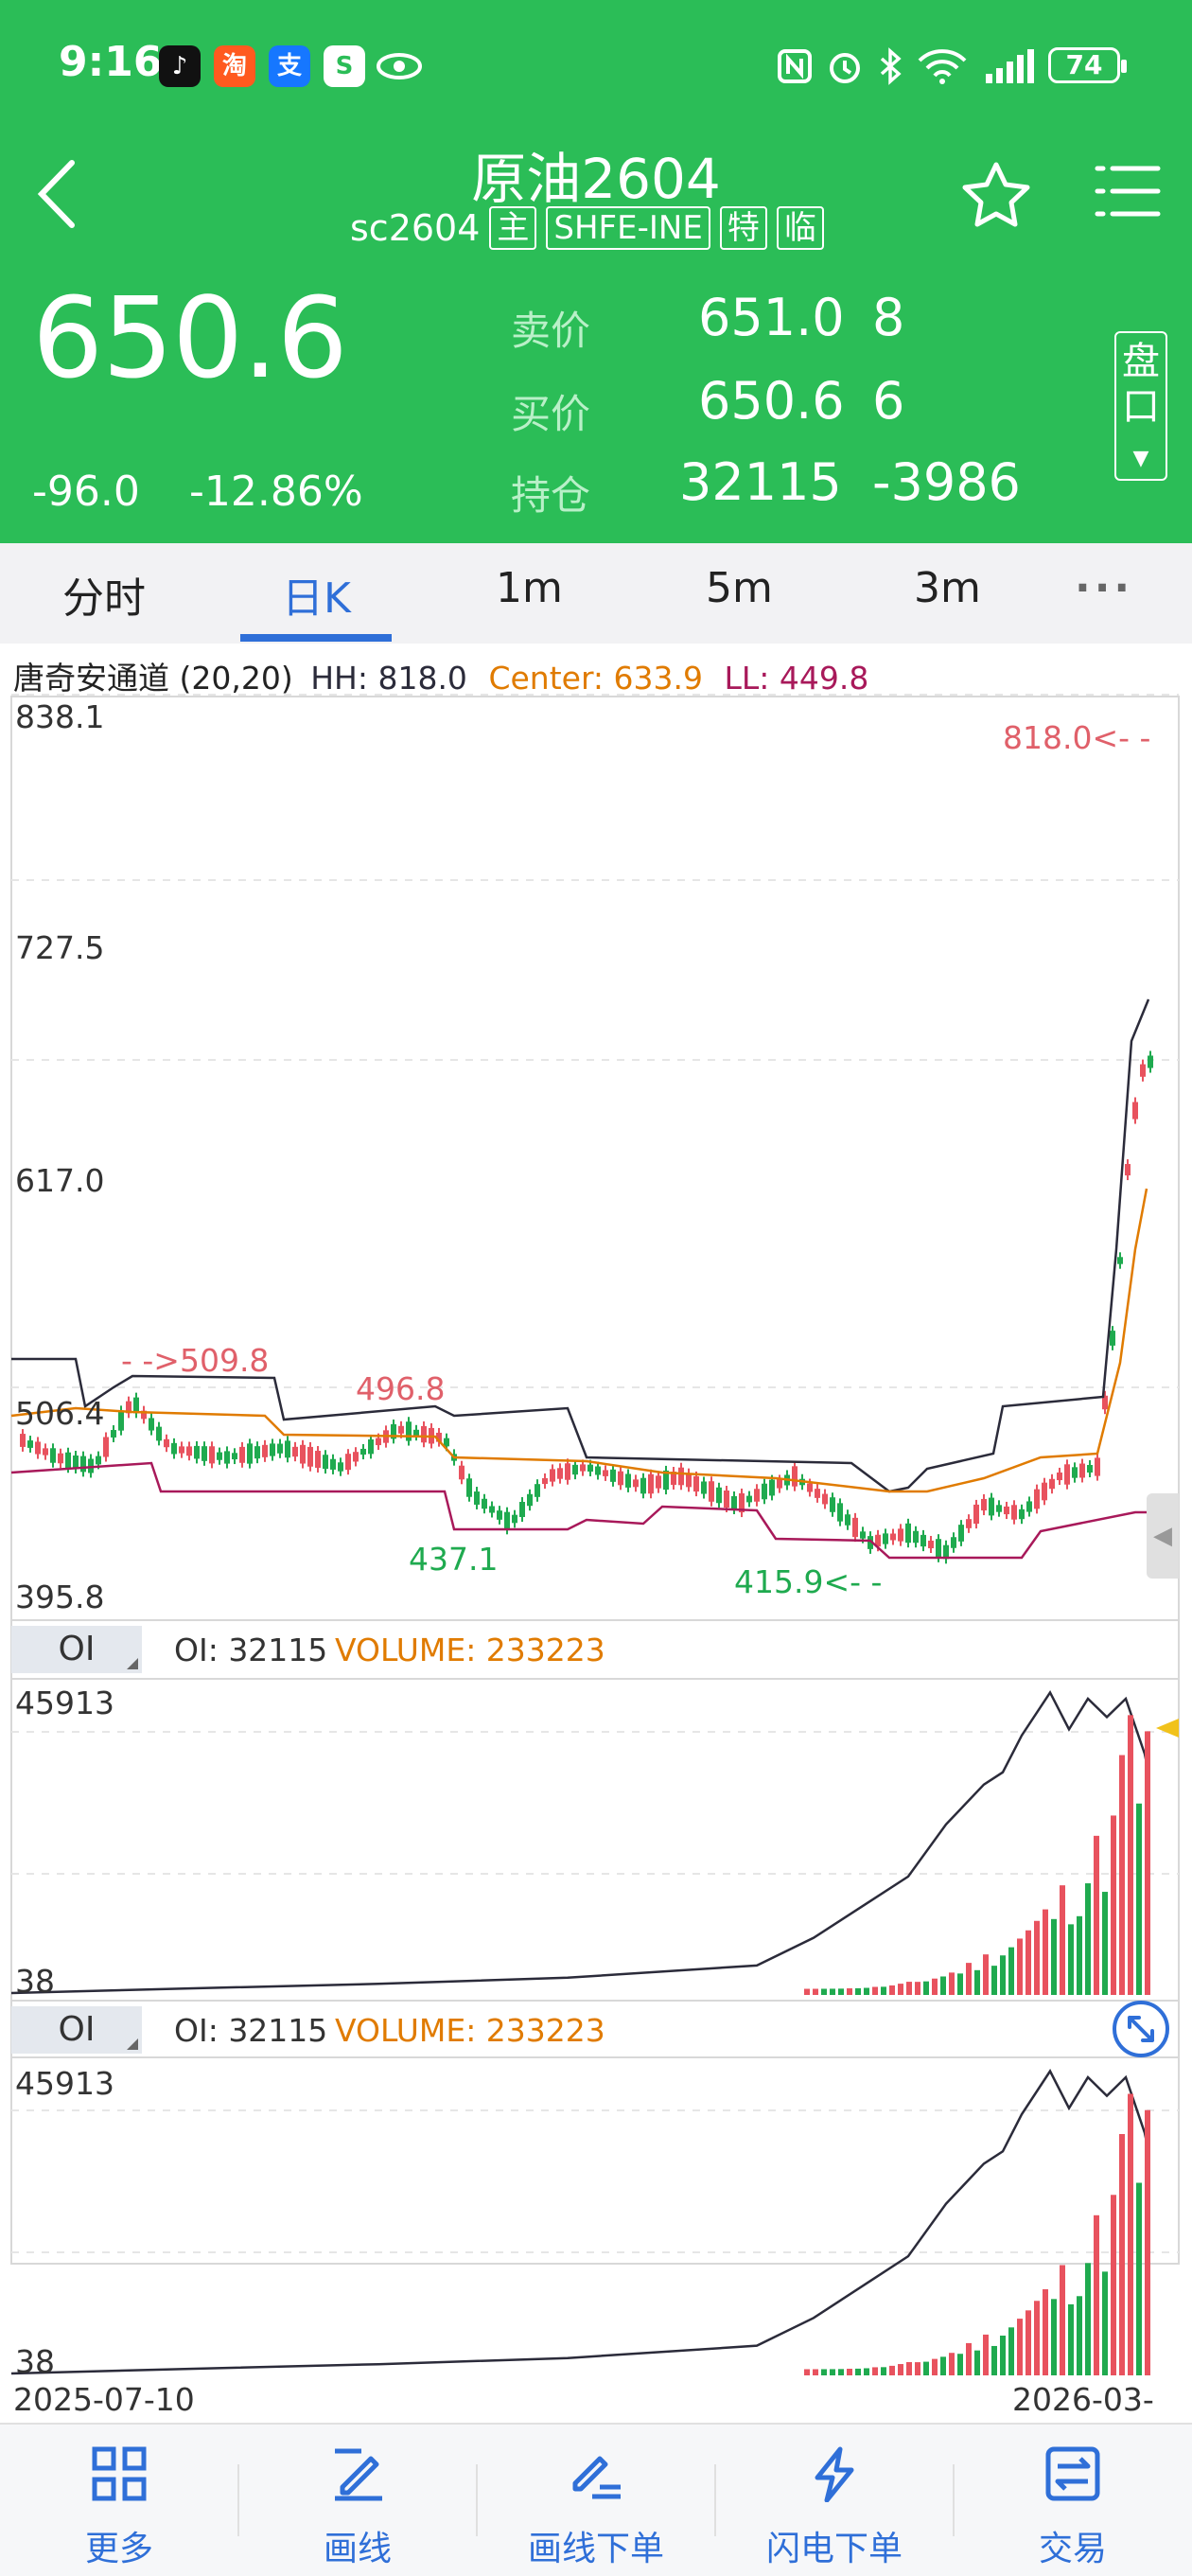 The height and width of the screenshot is (2576, 1192). Describe the element at coordinates (596, 593) in the screenshot. I see `period-tabs: 分时 日K 1m 5m 3m ···` at that location.